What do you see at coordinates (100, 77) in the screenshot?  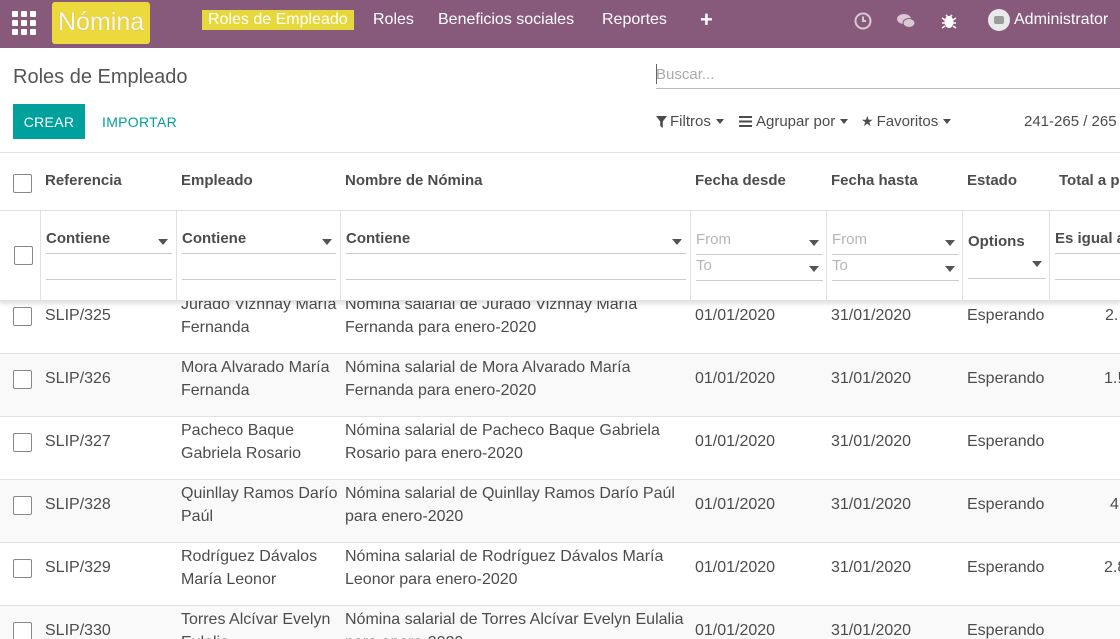 I see `page-title: Roles de Empleado` at bounding box center [100, 77].